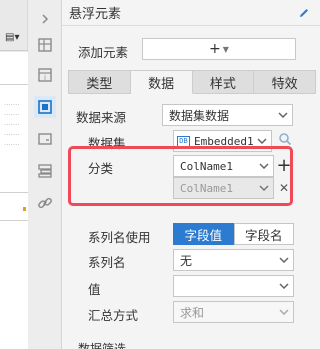  What do you see at coordinates (12, 37) in the screenshot?
I see `format-icon: ▤▾` at bounding box center [12, 37].